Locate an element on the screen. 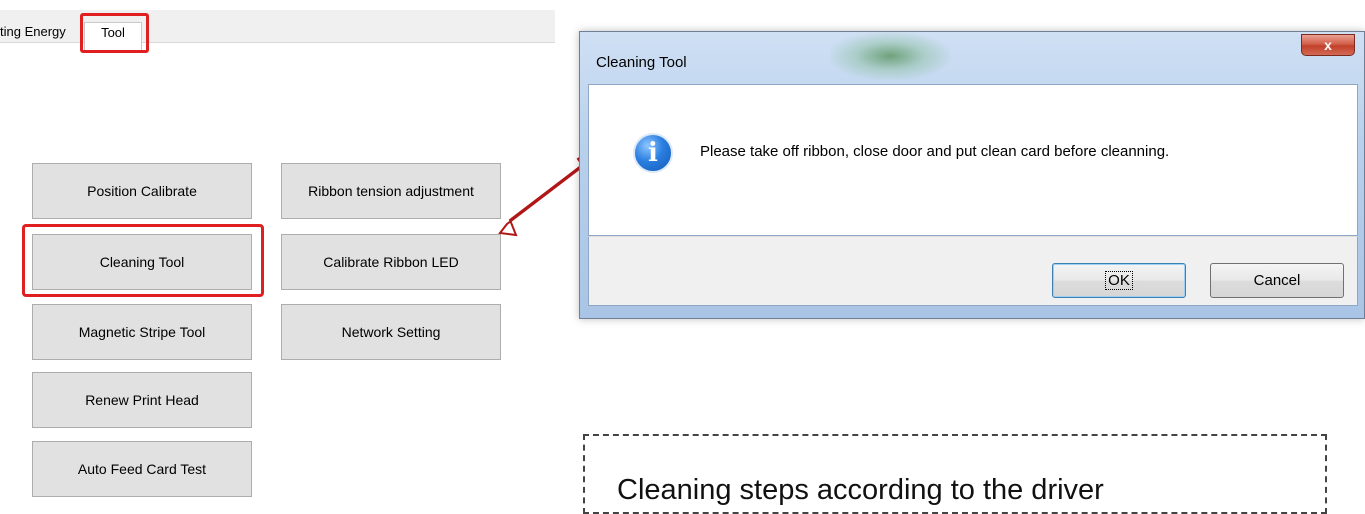  titlebar-decoration is located at coordinates (890, 56).